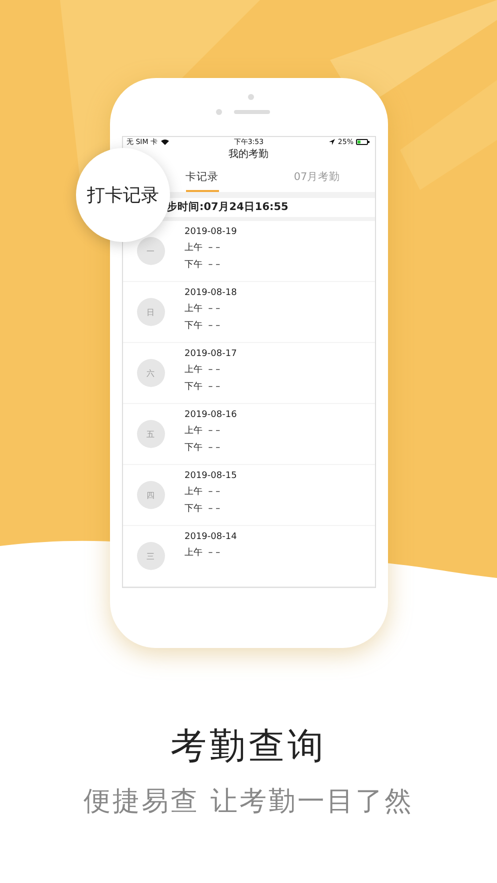 Image resolution: width=497 pixels, height=883 pixels. What do you see at coordinates (248, 747) in the screenshot?
I see `headline: 考勤查询` at bounding box center [248, 747].